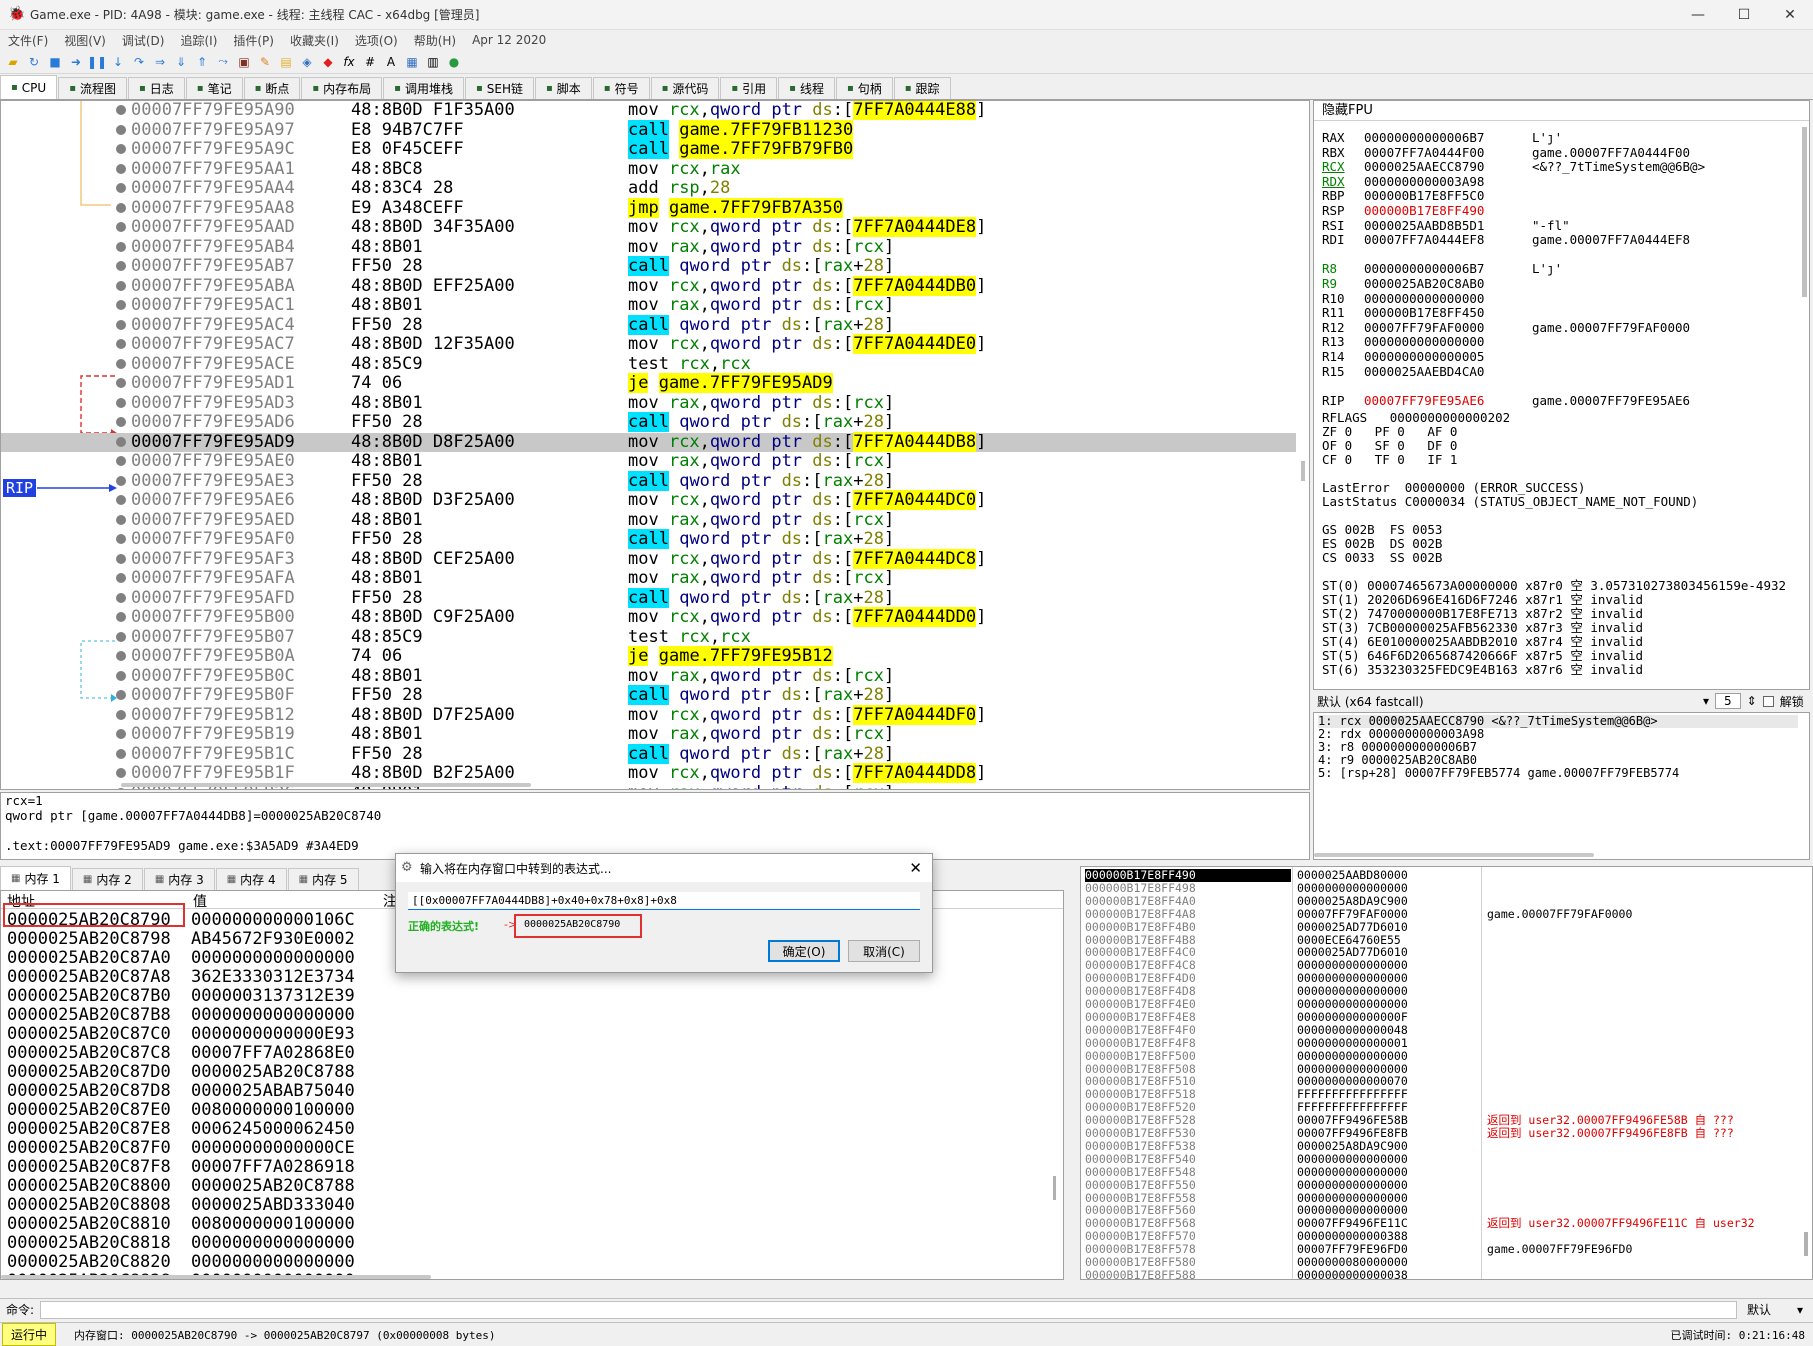 The width and height of the screenshot is (1813, 1346). What do you see at coordinates (1188, 1004) in the screenshot?
I see `stack-address: 000000B17E8FF4E0` at bounding box center [1188, 1004].